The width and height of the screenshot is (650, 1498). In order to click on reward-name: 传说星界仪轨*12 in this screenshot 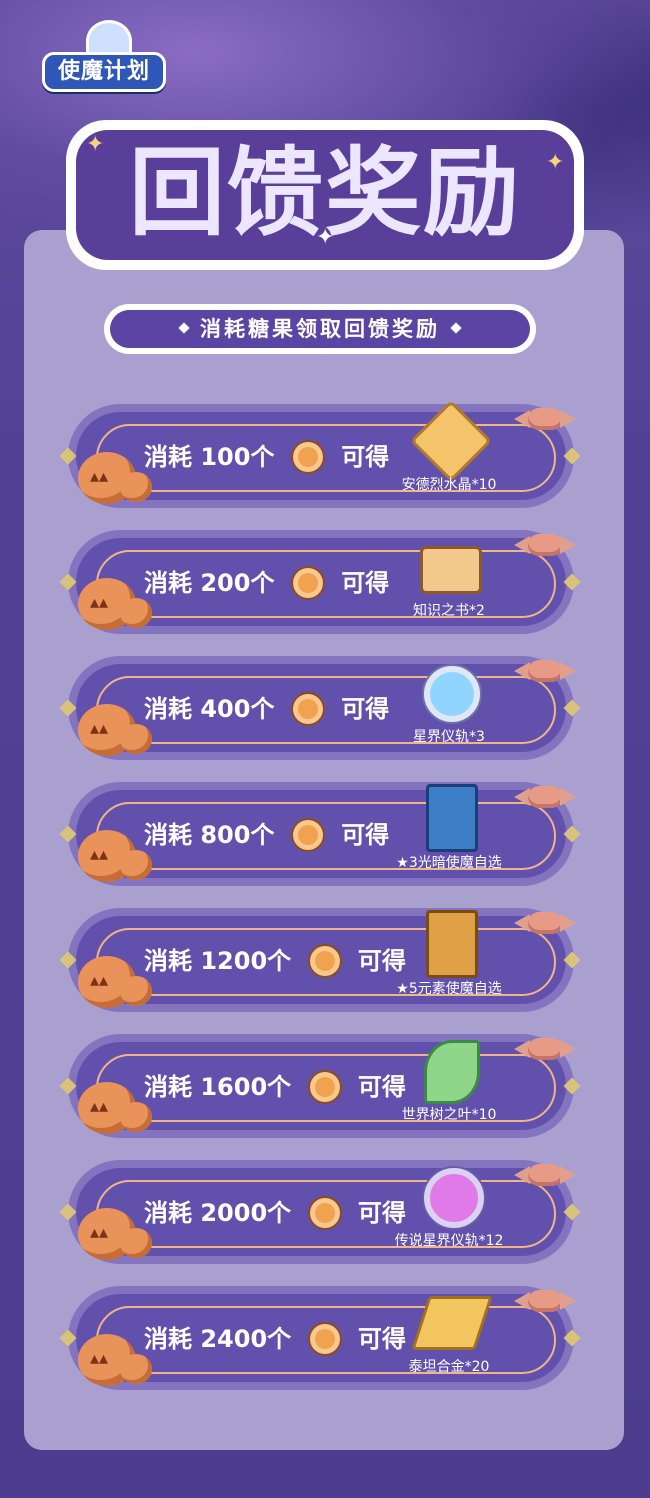, I will do `click(449, 1241)`.